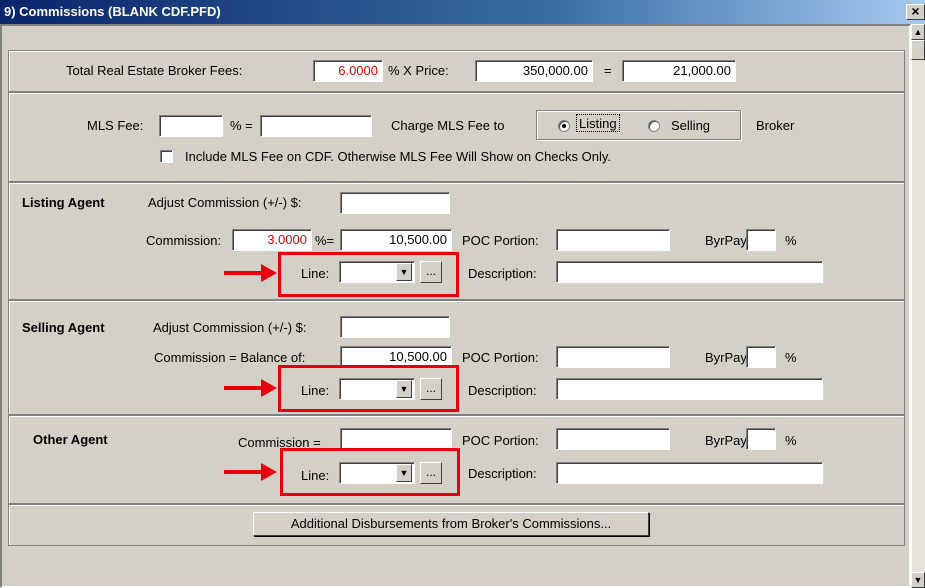 The image size is (925, 588). Describe the element at coordinates (918, 32) in the screenshot. I see `scroll-up-button: ▲` at that location.